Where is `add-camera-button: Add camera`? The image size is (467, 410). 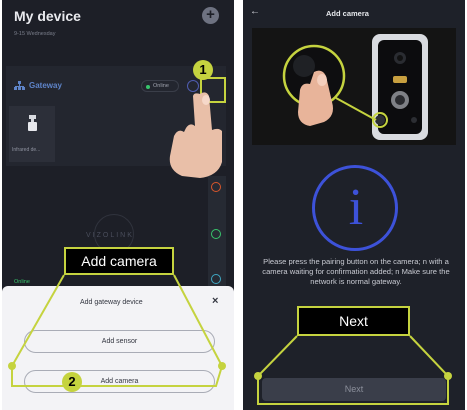 add-camera-button: Add camera is located at coordinates (119, 381).